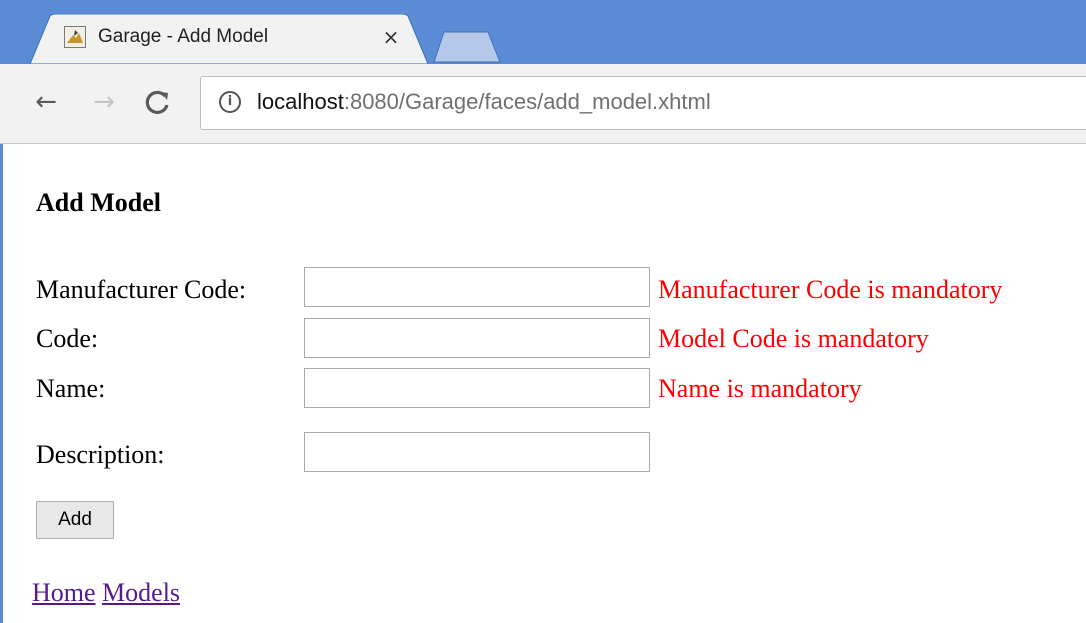  What do you see at coordinates (141, 592) in the screenshot?
I see `models-link: Models` at bounding box center [141, 592].